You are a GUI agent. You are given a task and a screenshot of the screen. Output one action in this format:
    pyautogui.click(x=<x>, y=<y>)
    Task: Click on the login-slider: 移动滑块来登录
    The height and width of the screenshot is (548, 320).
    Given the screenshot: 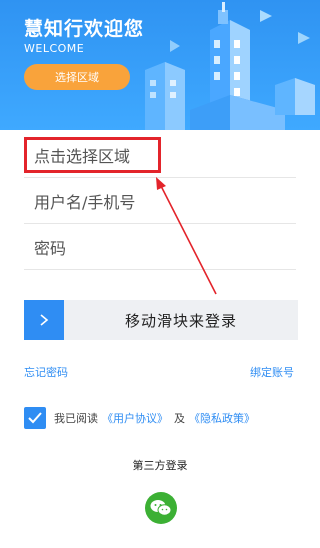 What is the action you would take?
    pyautogui.click(x=161, y=320)
    